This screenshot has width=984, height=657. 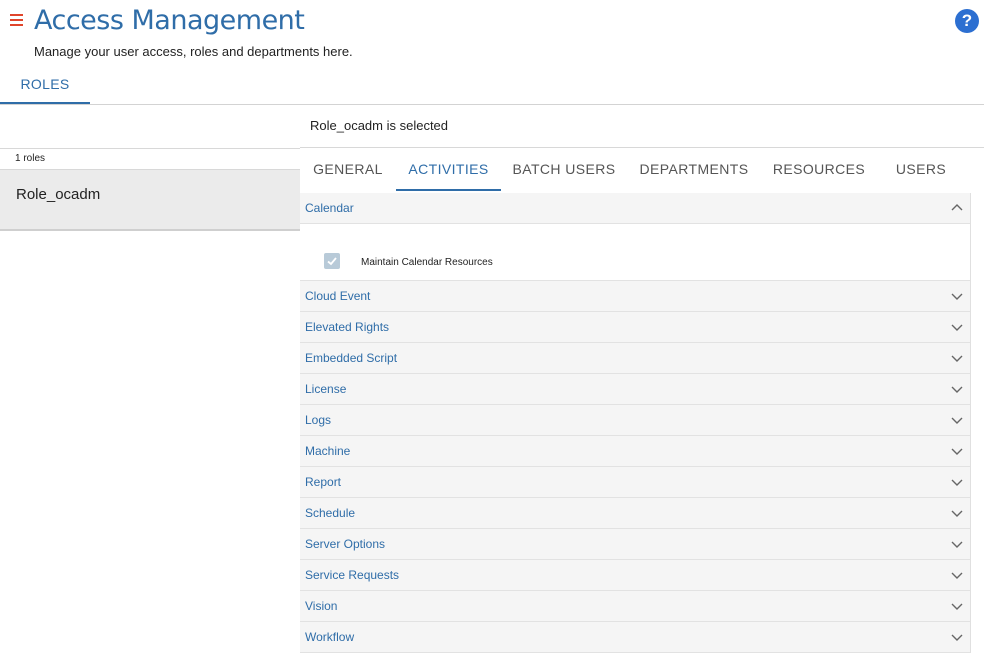 I want to click on accordion-body-calendar: Maintain Calendar Resources, so click(x=635, y=252).